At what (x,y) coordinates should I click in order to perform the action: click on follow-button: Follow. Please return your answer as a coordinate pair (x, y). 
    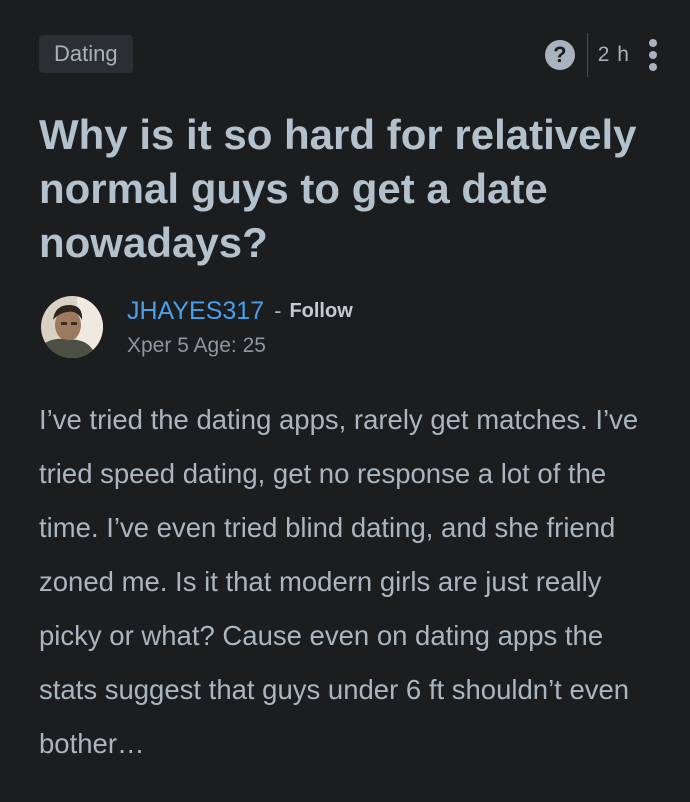
    Looking at the image, I should click on (320, 311).